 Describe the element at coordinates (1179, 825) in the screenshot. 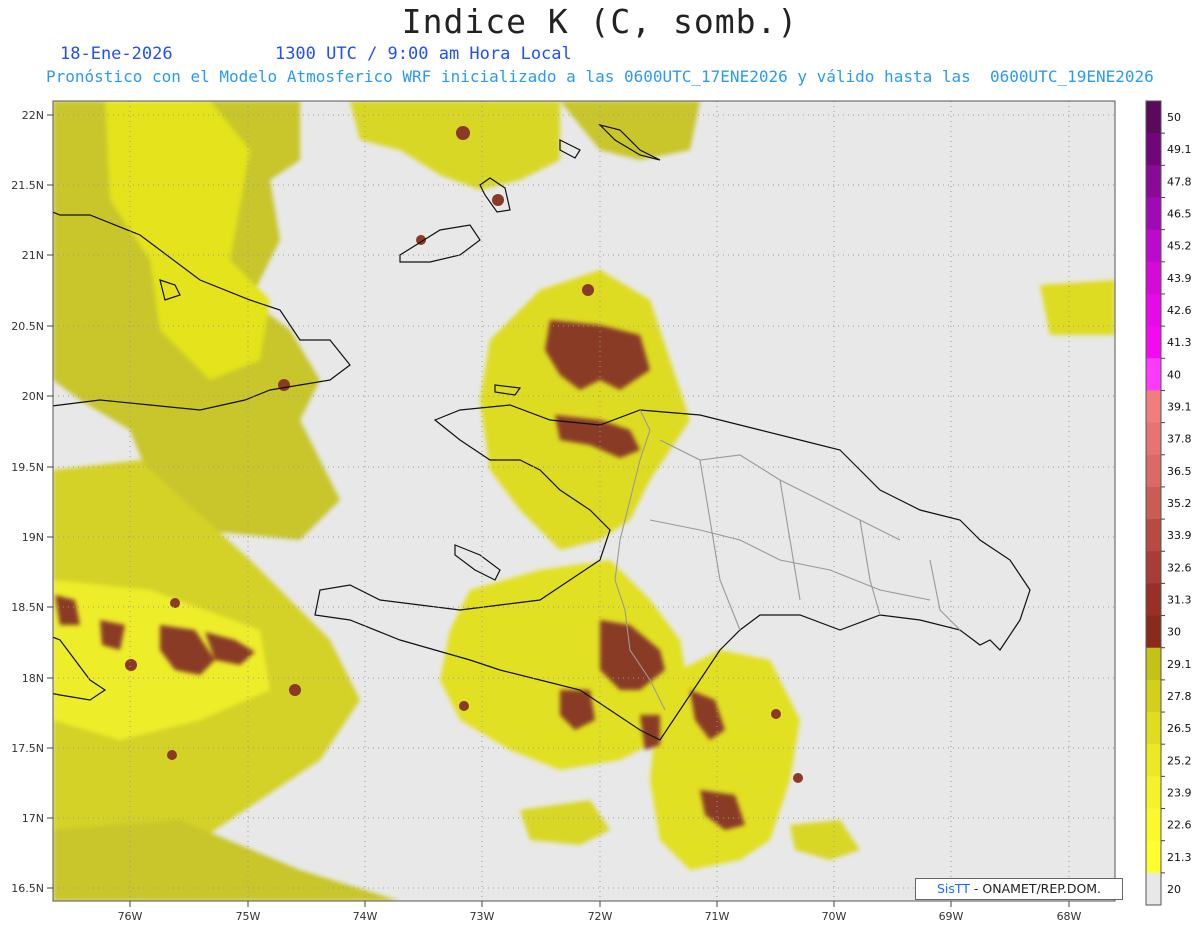

I see `colorbar-label: 22.6` at that location.